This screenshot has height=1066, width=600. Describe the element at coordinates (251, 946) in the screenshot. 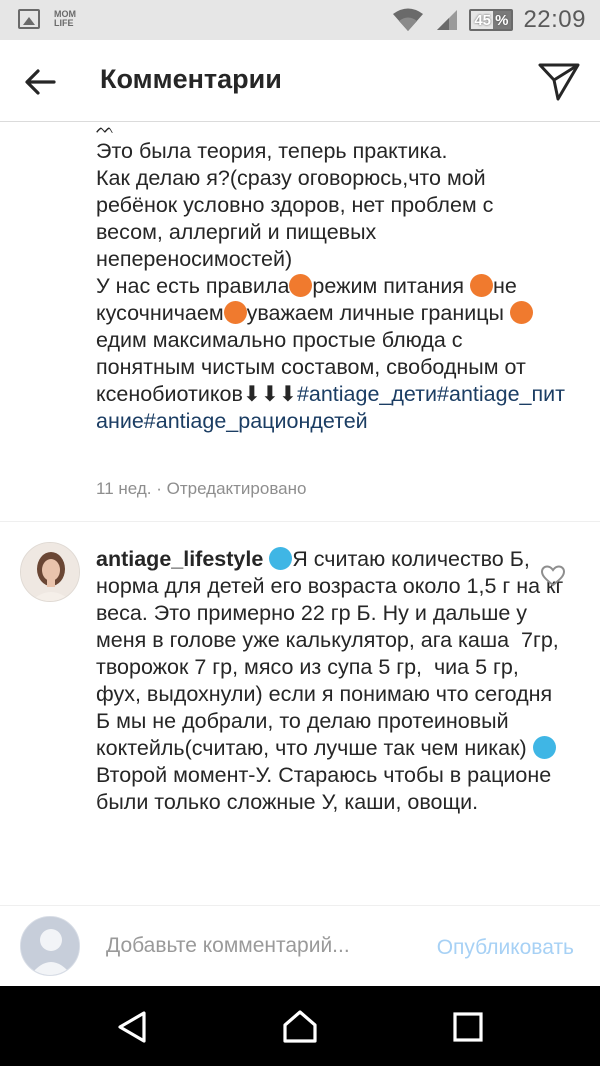

I see `comment-input` at that location.